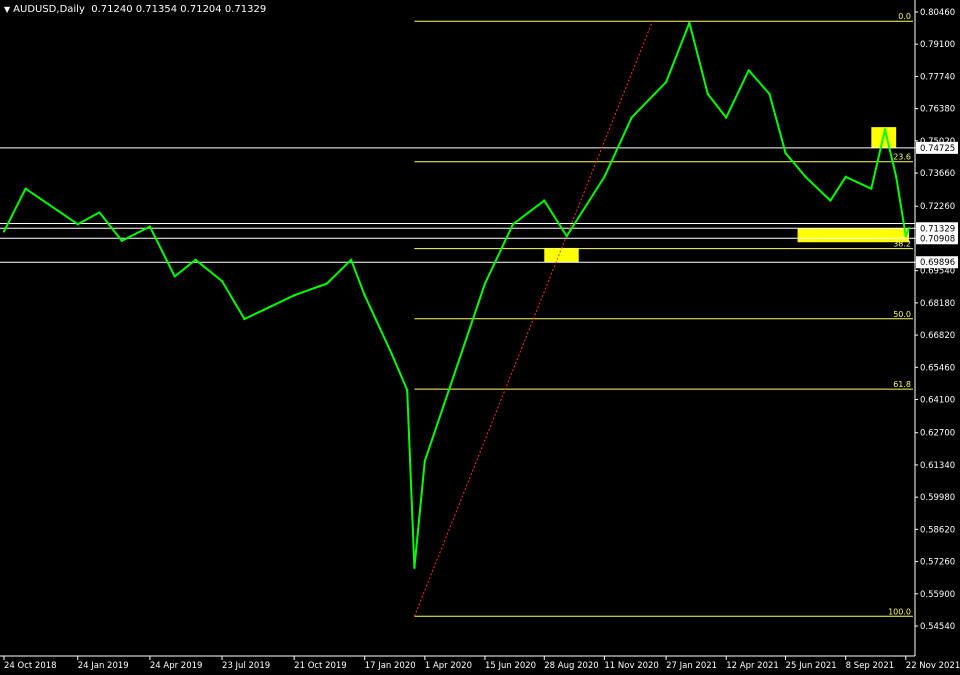 The width and height of the screenshot is (960, 675). What do you see at coordinates (390, 666) in the screenshot?
I see `x-tick-label-5: 17 Jan 2020` at bounding box center [390, 666].